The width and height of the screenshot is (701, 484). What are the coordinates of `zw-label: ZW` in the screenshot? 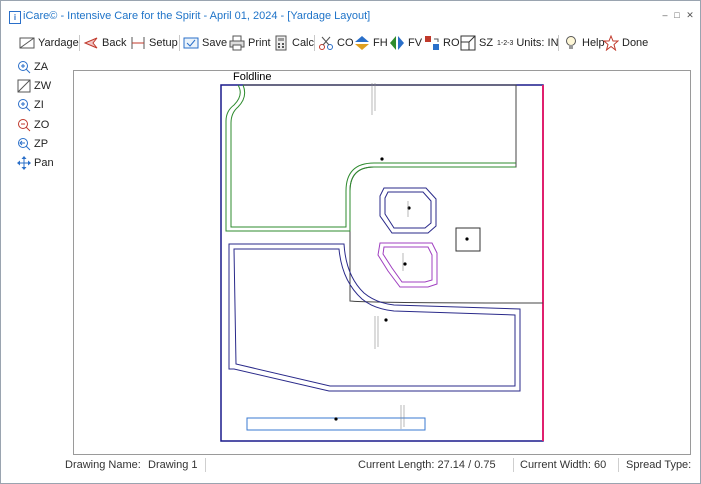 It's located at (43, 86).